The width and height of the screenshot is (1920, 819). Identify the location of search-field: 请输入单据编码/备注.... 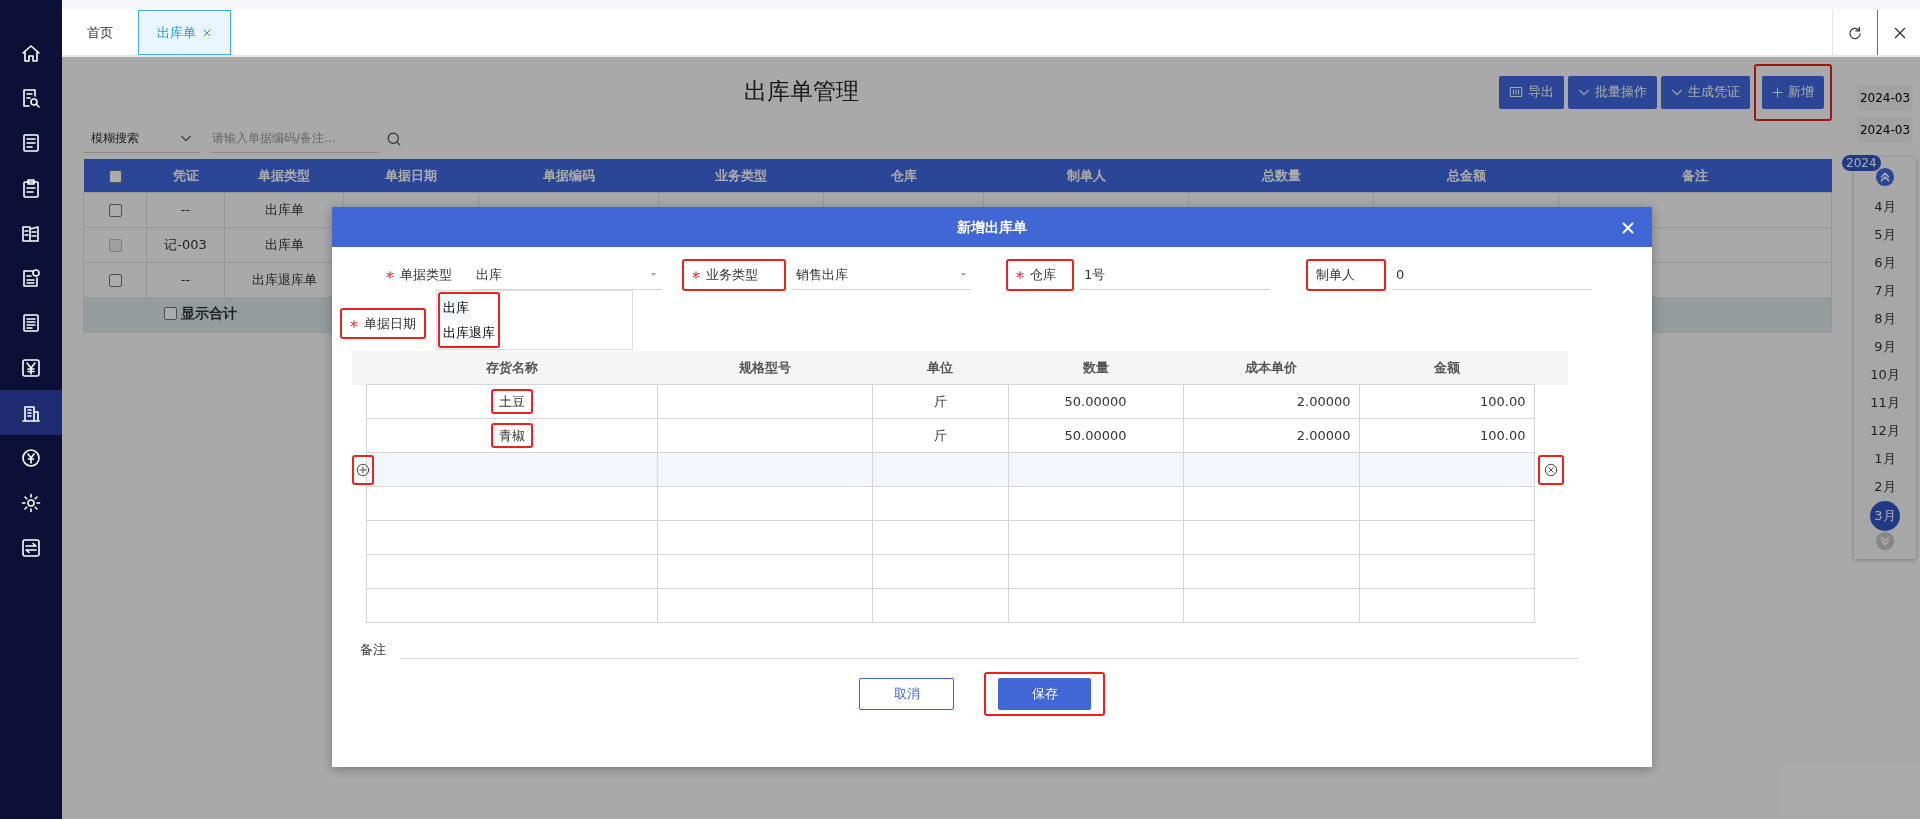
(294, 138).